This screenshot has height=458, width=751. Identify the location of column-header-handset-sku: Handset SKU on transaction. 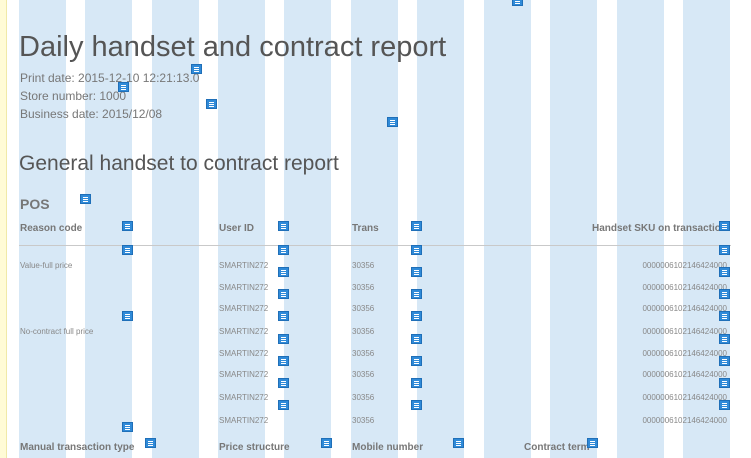
(659, 228).